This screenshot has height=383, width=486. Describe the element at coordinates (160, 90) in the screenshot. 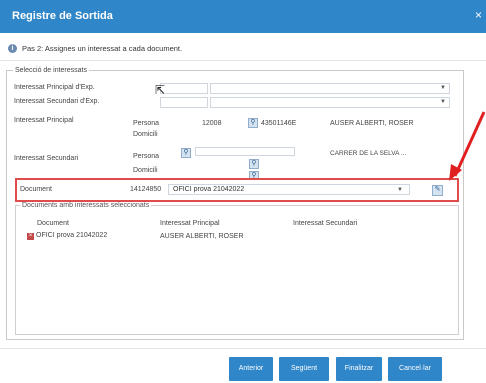

I see `mouse-cursor-icon: ⇱` at that location.